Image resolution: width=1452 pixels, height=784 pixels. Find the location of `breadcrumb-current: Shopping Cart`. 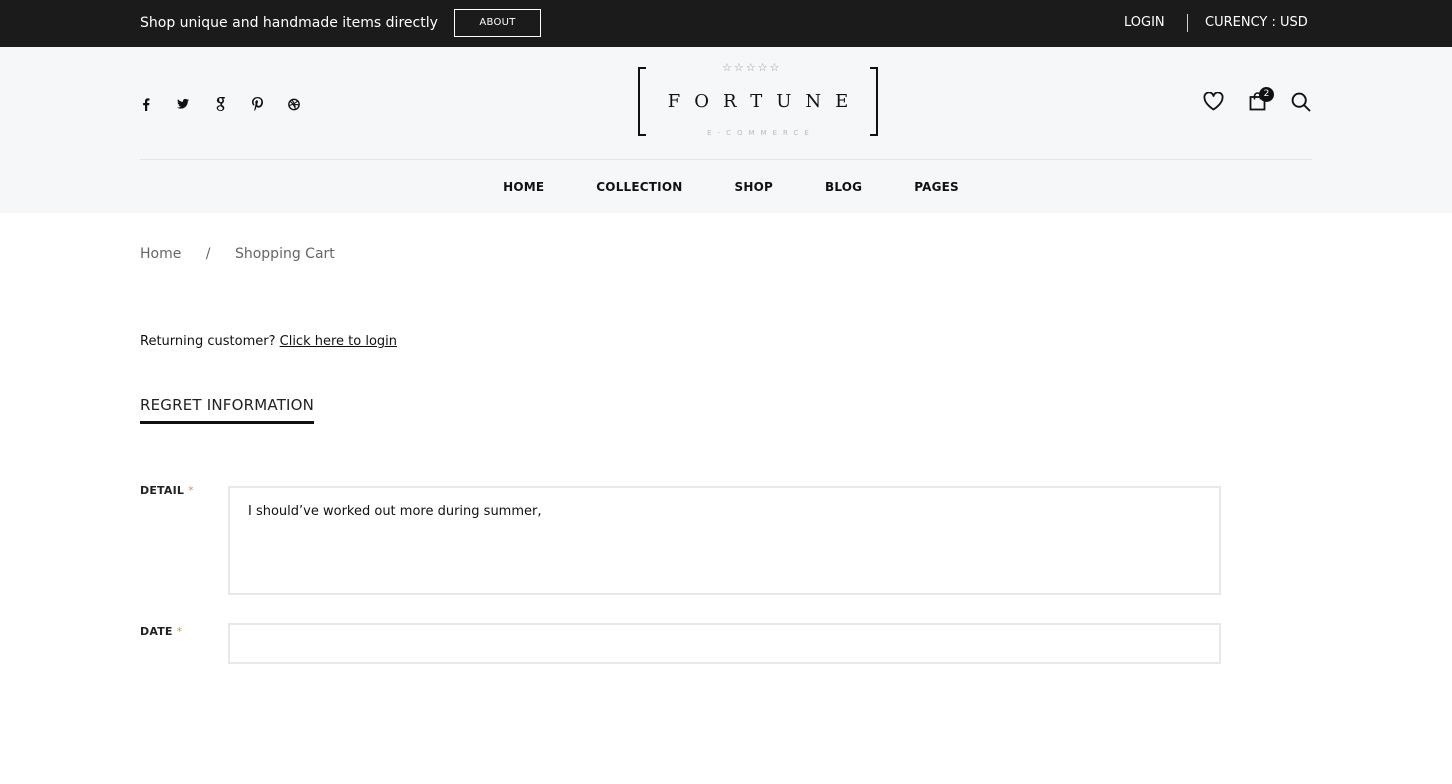

breadcrumb-current: Shopping Cart is located at coordinates (284, 254).